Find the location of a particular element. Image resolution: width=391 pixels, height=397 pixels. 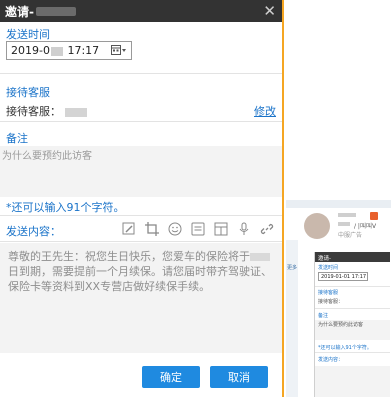

note-label: 备注 is located at coordinates (17, 138).